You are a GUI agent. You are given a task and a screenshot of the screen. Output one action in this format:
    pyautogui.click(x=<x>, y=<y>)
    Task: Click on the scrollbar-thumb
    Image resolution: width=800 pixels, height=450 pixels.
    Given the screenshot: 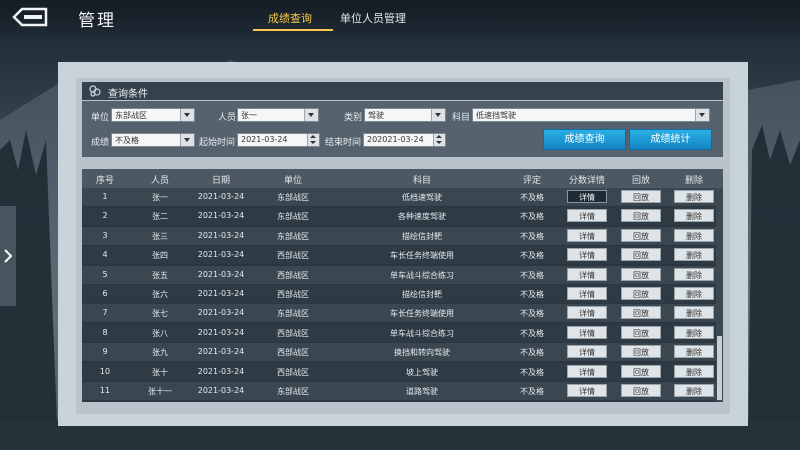 What is the action you would take?
    pyautogui.click(x=719, y=368)
    